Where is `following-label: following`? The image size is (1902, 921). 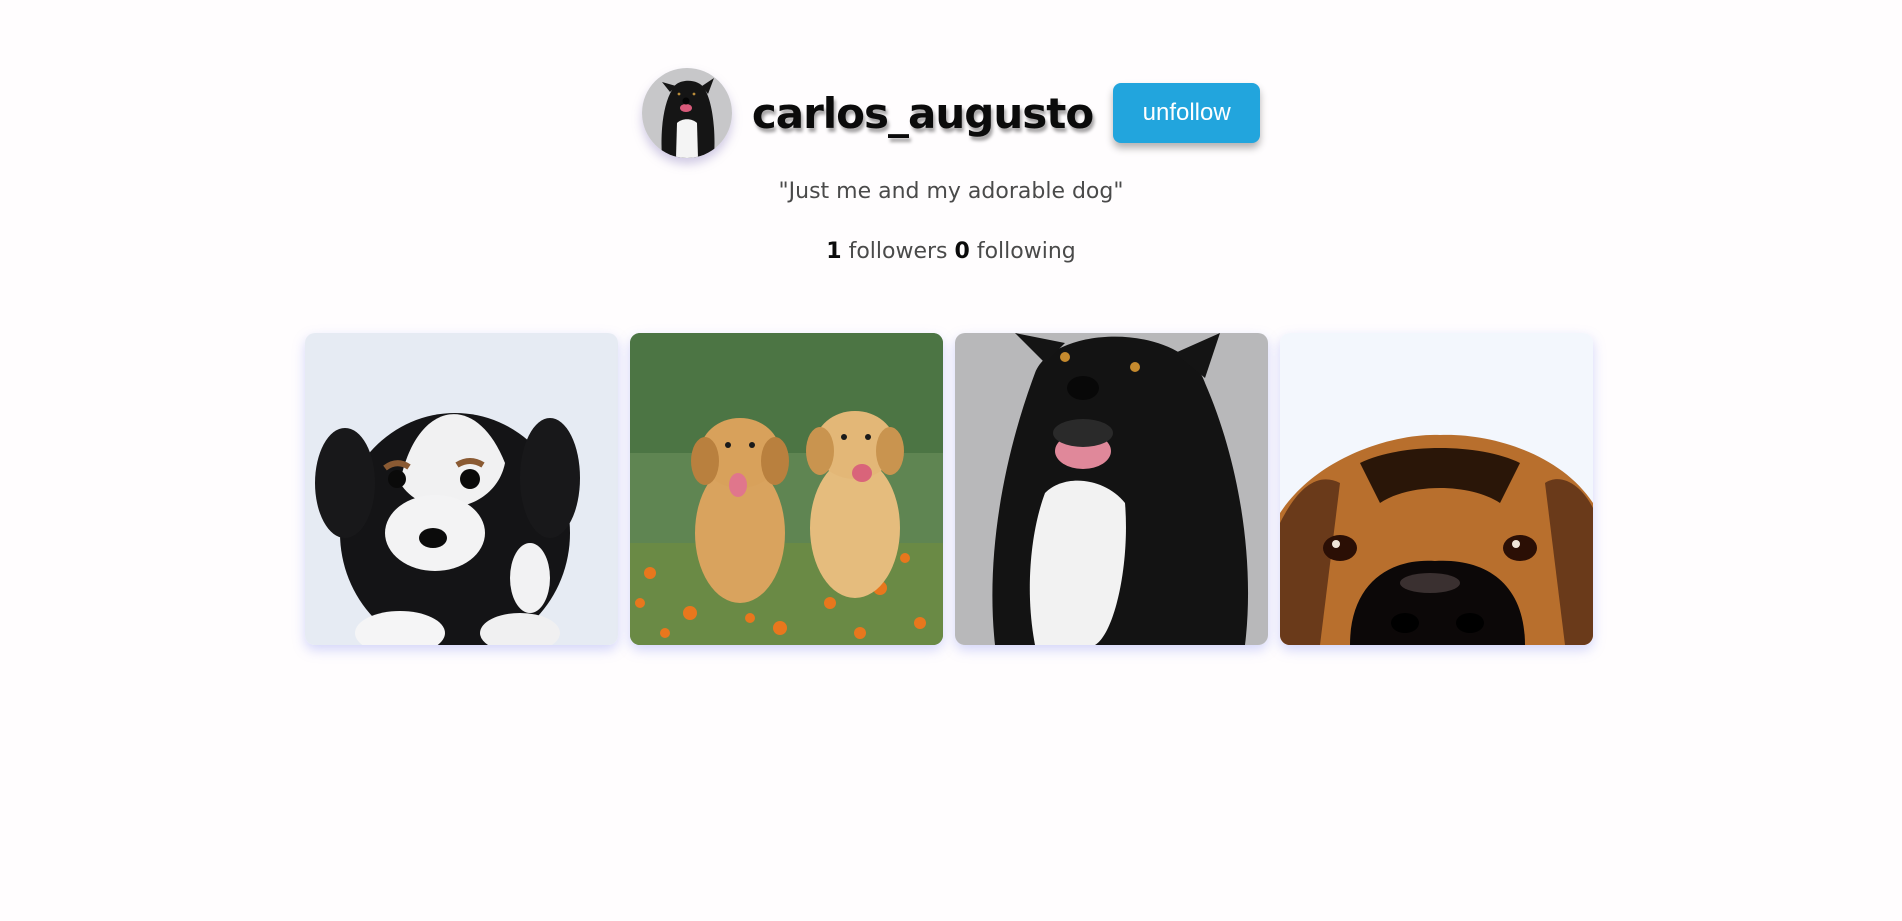 following-label: following is located at coordinates (1026, 251).